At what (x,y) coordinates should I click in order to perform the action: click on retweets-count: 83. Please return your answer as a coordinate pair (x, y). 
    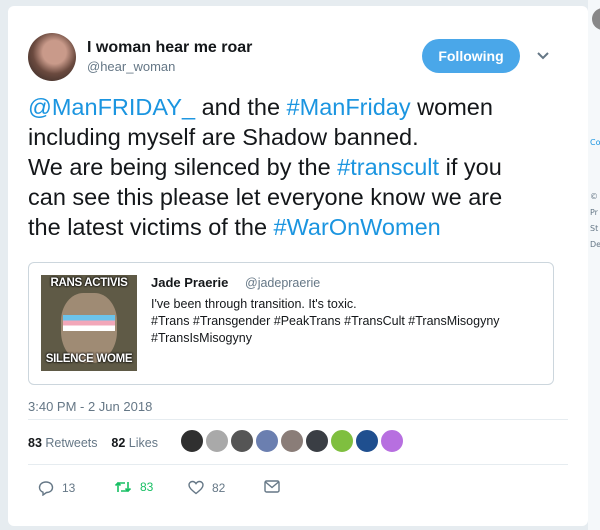
    Looking at the image, I should click on (35, 443).